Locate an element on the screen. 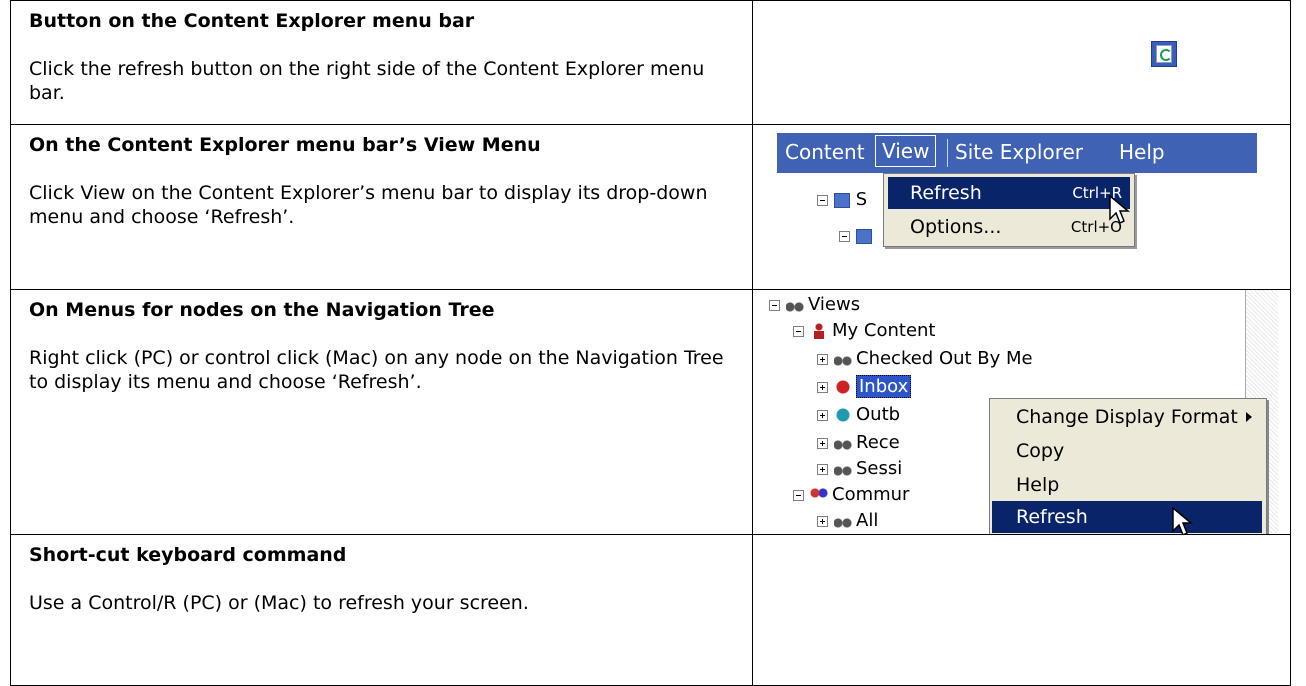 The width and height of the screenshot is (1306, 686). menu-item-label: Help is located at coordinates (1038, 485).